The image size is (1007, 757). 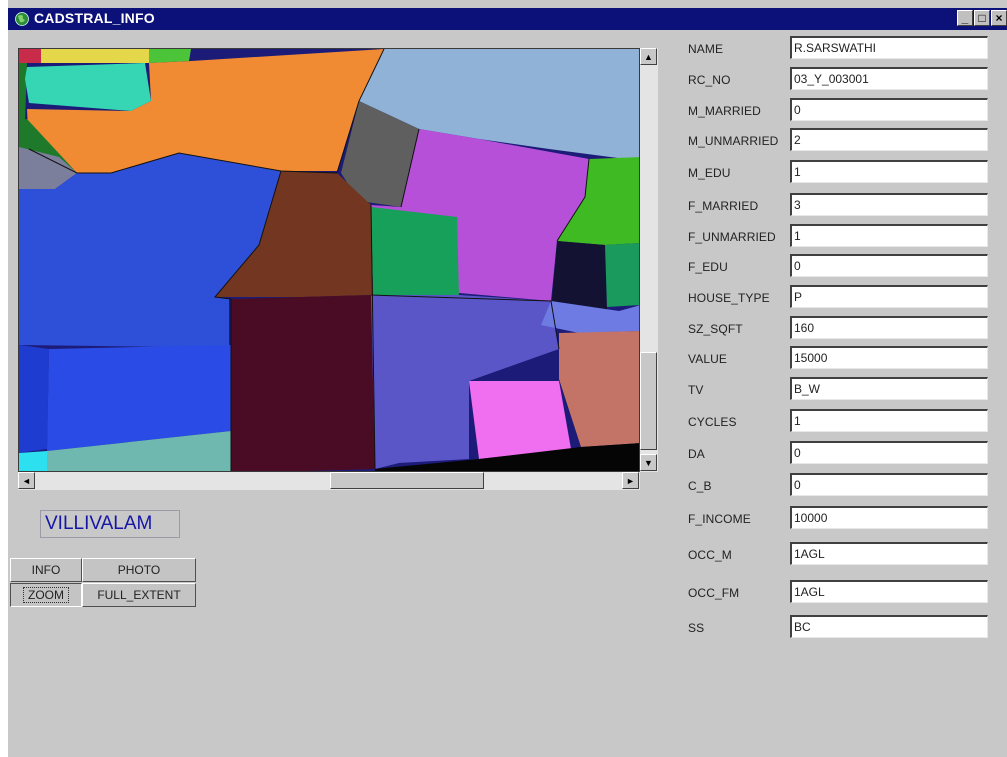 What do you see at coordinates (719, 519) in the screenshot?
I see `field-label: F_INCOME` at bounding box center [719, 519].